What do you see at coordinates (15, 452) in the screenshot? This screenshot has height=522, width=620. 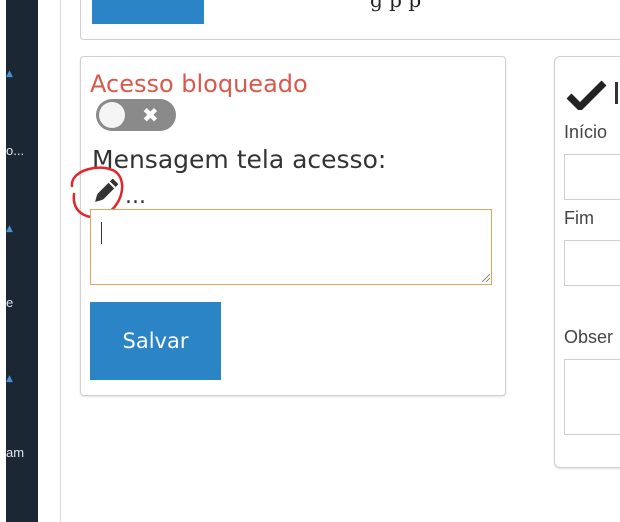 I see `sidebar-item-3: am` at bounding box center [15, 452].